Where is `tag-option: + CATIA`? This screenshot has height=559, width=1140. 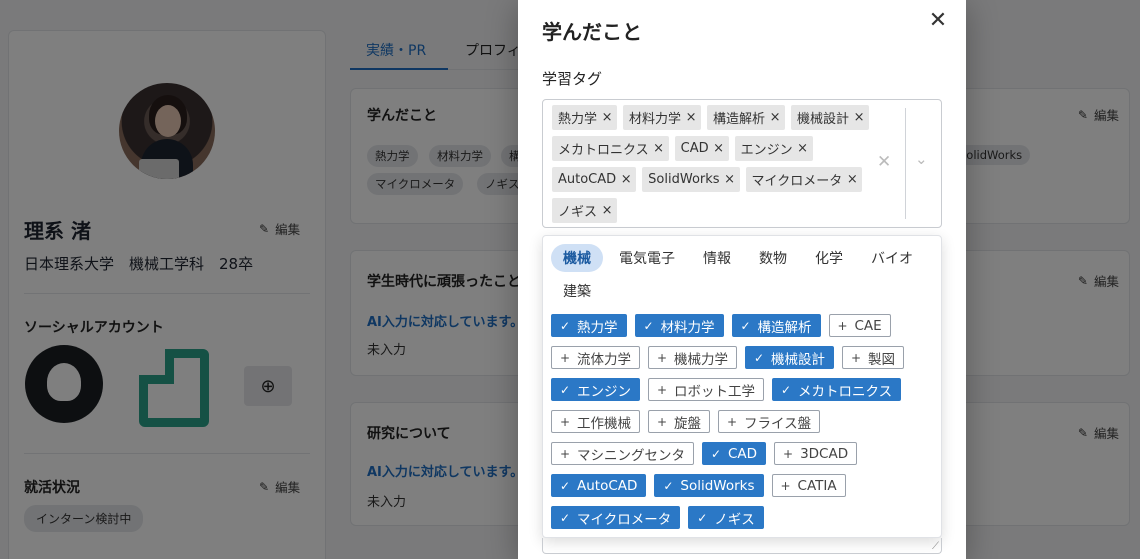
tag-option: + CATIA is located at coordinates (808, 485).